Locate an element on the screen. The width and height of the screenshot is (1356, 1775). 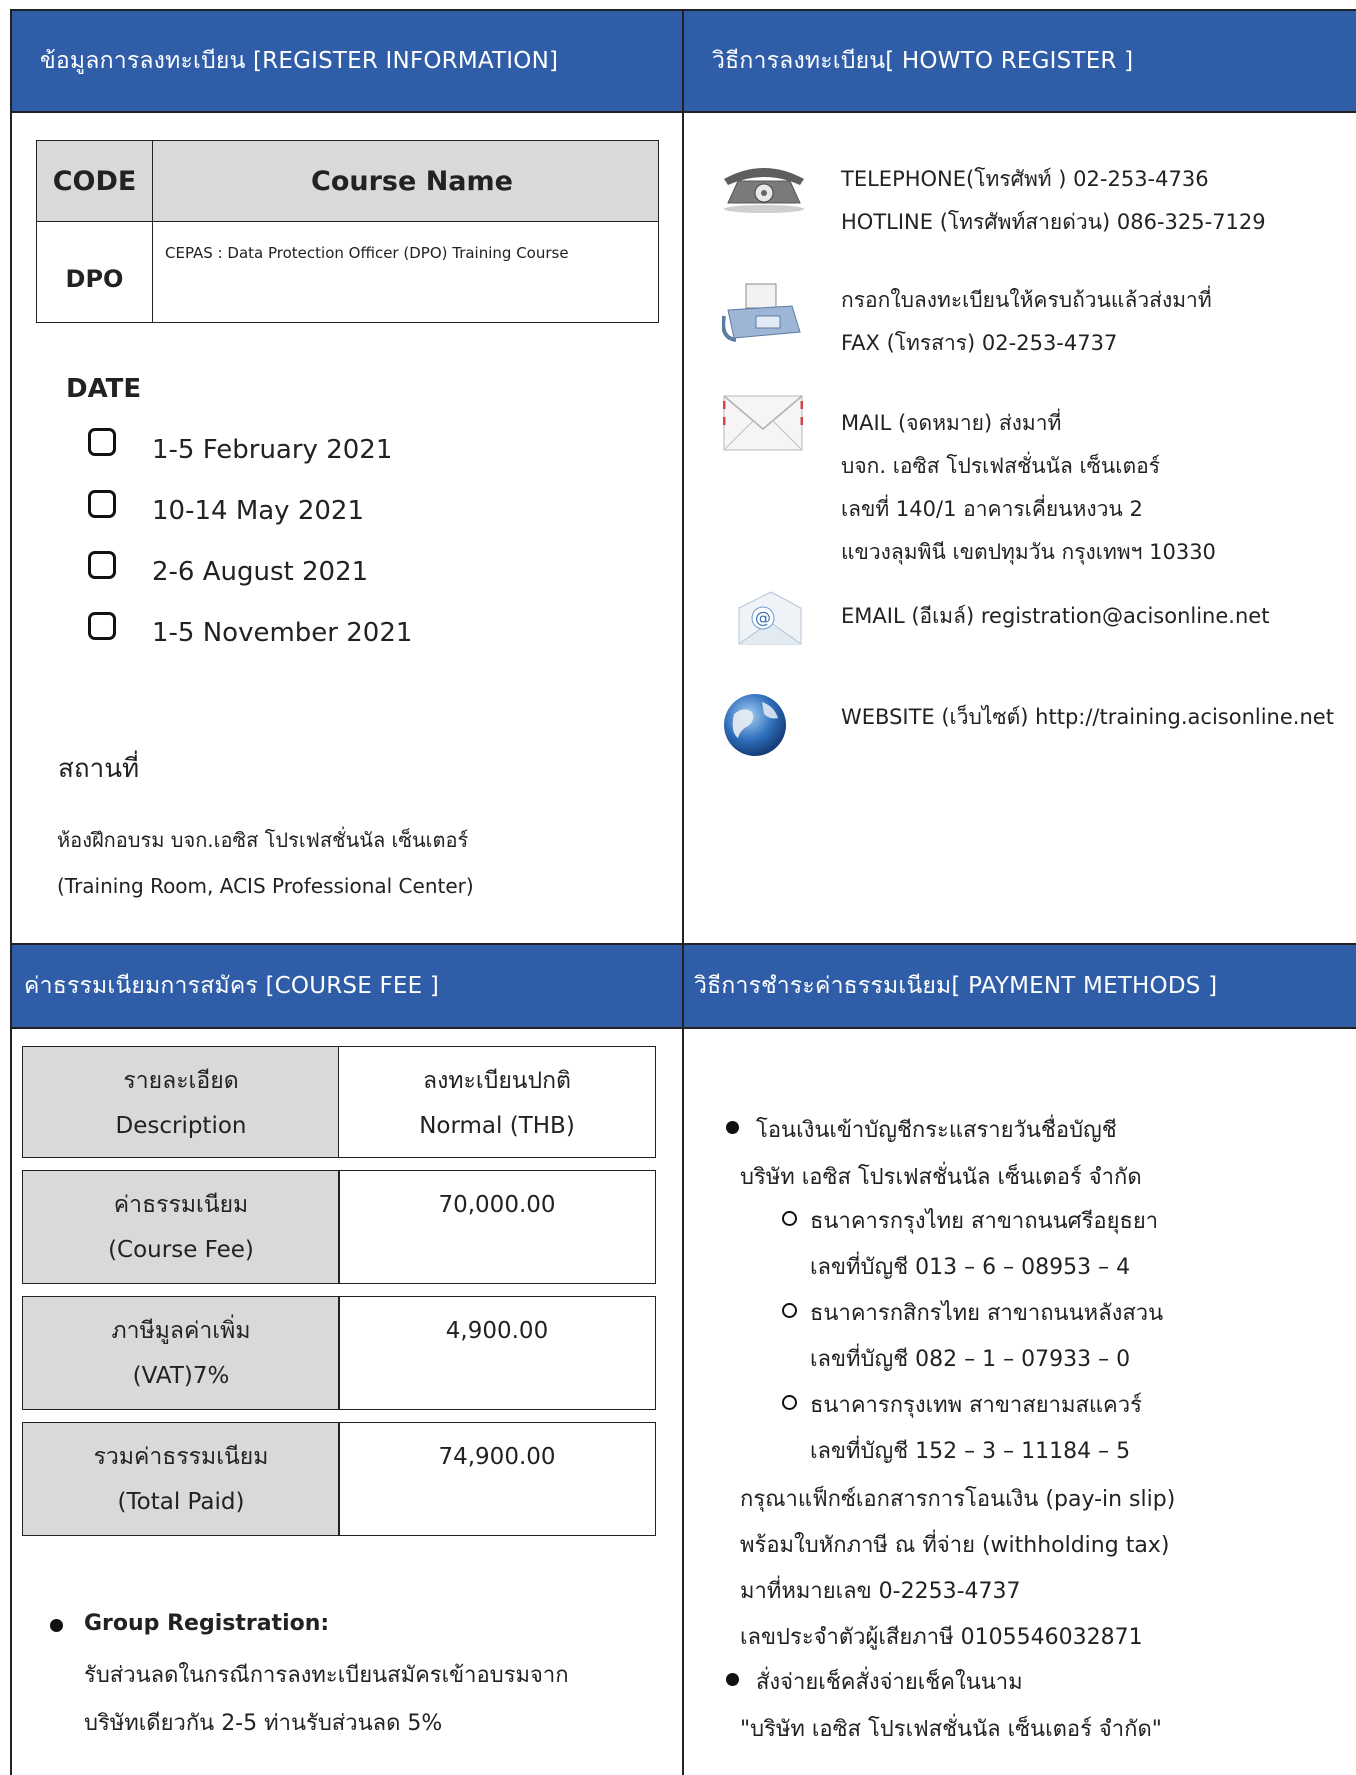
group-registration-text: บริษัทเดียวกัน 2-5 ท่านรับส่วนลด 5% is located at coordinates (263, 1723).